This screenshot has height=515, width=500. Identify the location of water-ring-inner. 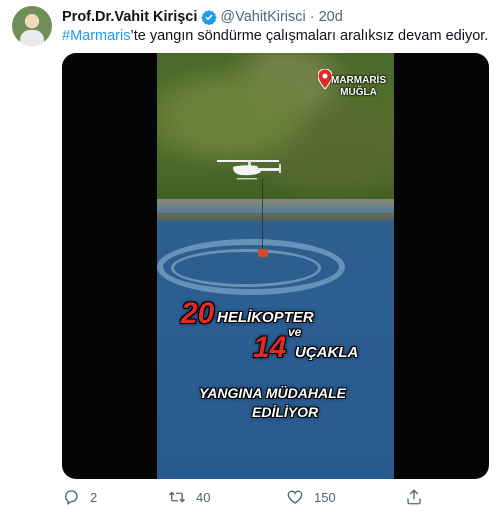
(246, 268).